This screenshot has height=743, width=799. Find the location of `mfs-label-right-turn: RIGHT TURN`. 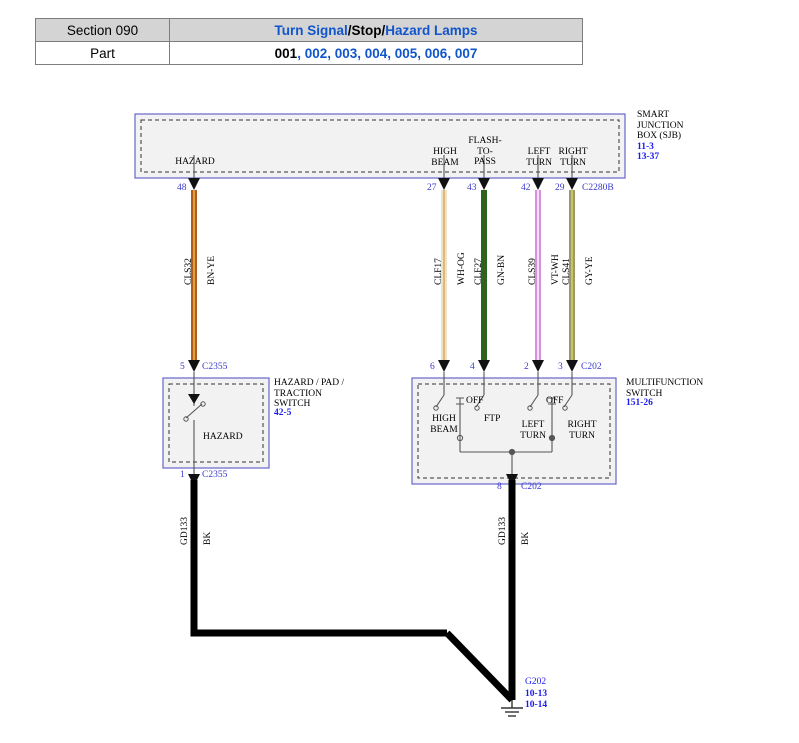

mfs-label-right-turn: RIGHT TURN is located at coordinates (582, 430).